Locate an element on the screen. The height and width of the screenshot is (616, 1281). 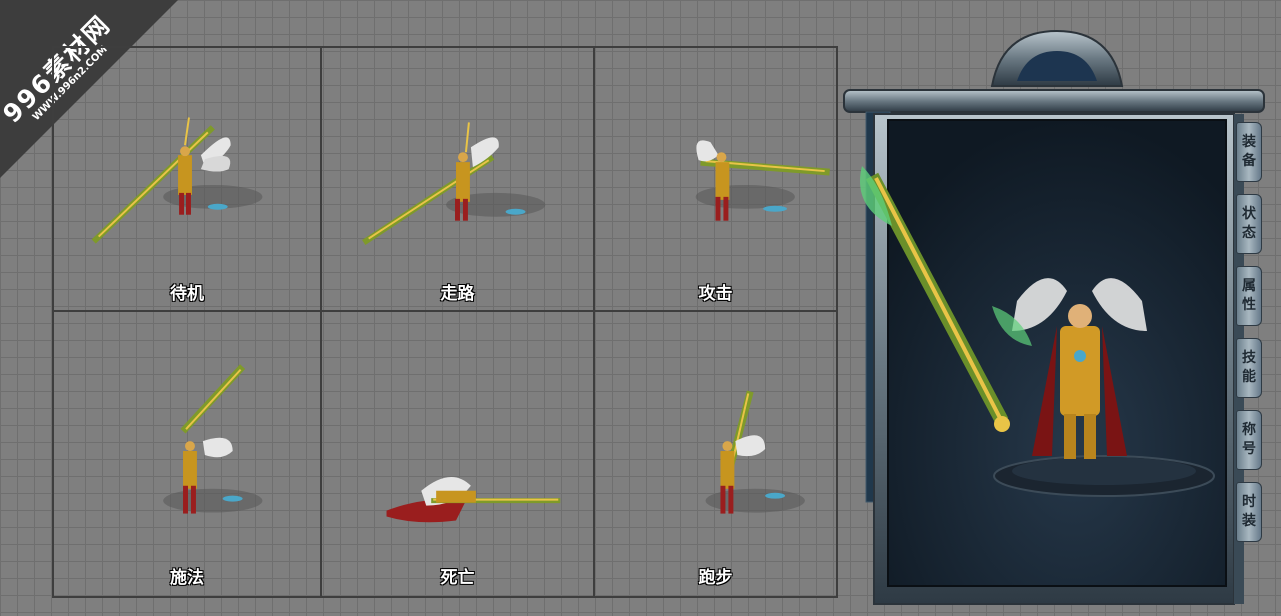
animation-label-attack: 攻击 is located at coordinates (715, 294).